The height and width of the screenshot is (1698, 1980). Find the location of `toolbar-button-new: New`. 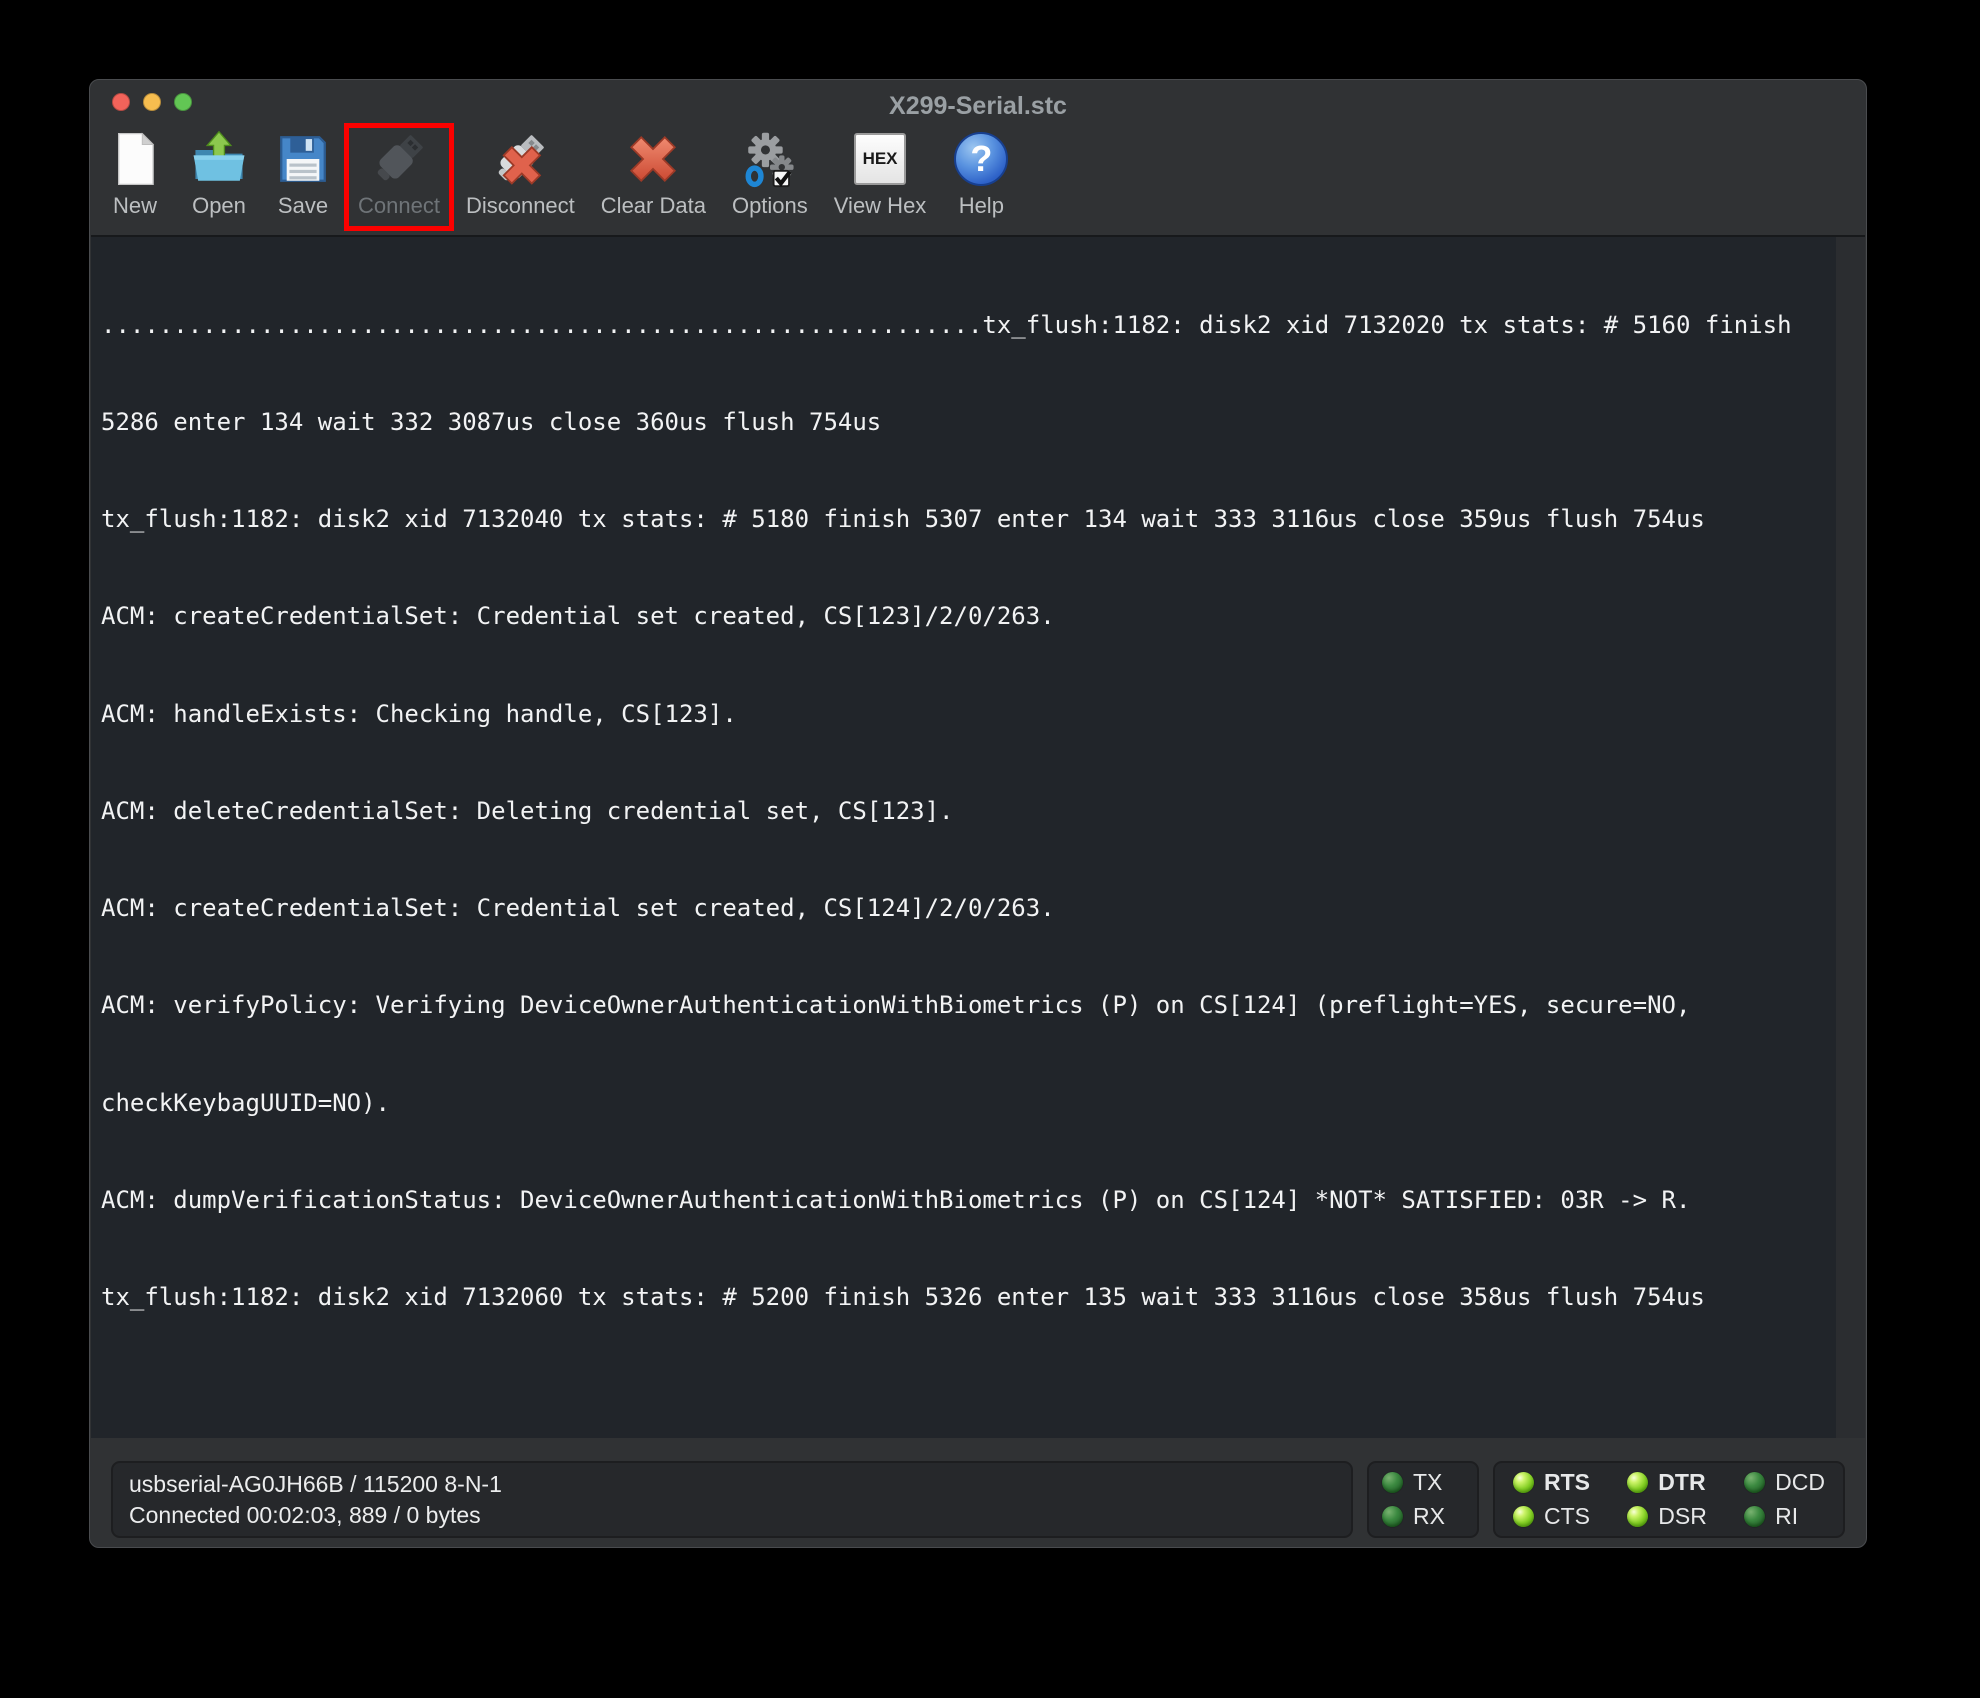

toolbar-button-new: New is located at coordinates (135, 174).